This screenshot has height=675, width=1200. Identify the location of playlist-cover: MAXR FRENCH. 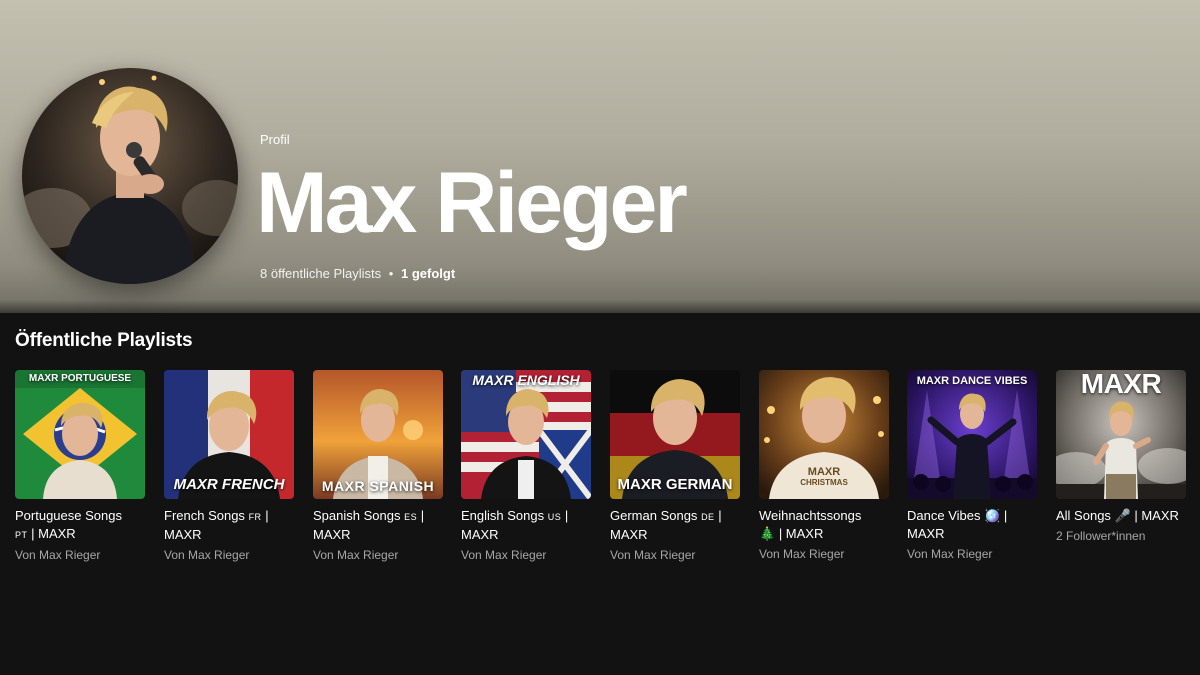
(229, 434).